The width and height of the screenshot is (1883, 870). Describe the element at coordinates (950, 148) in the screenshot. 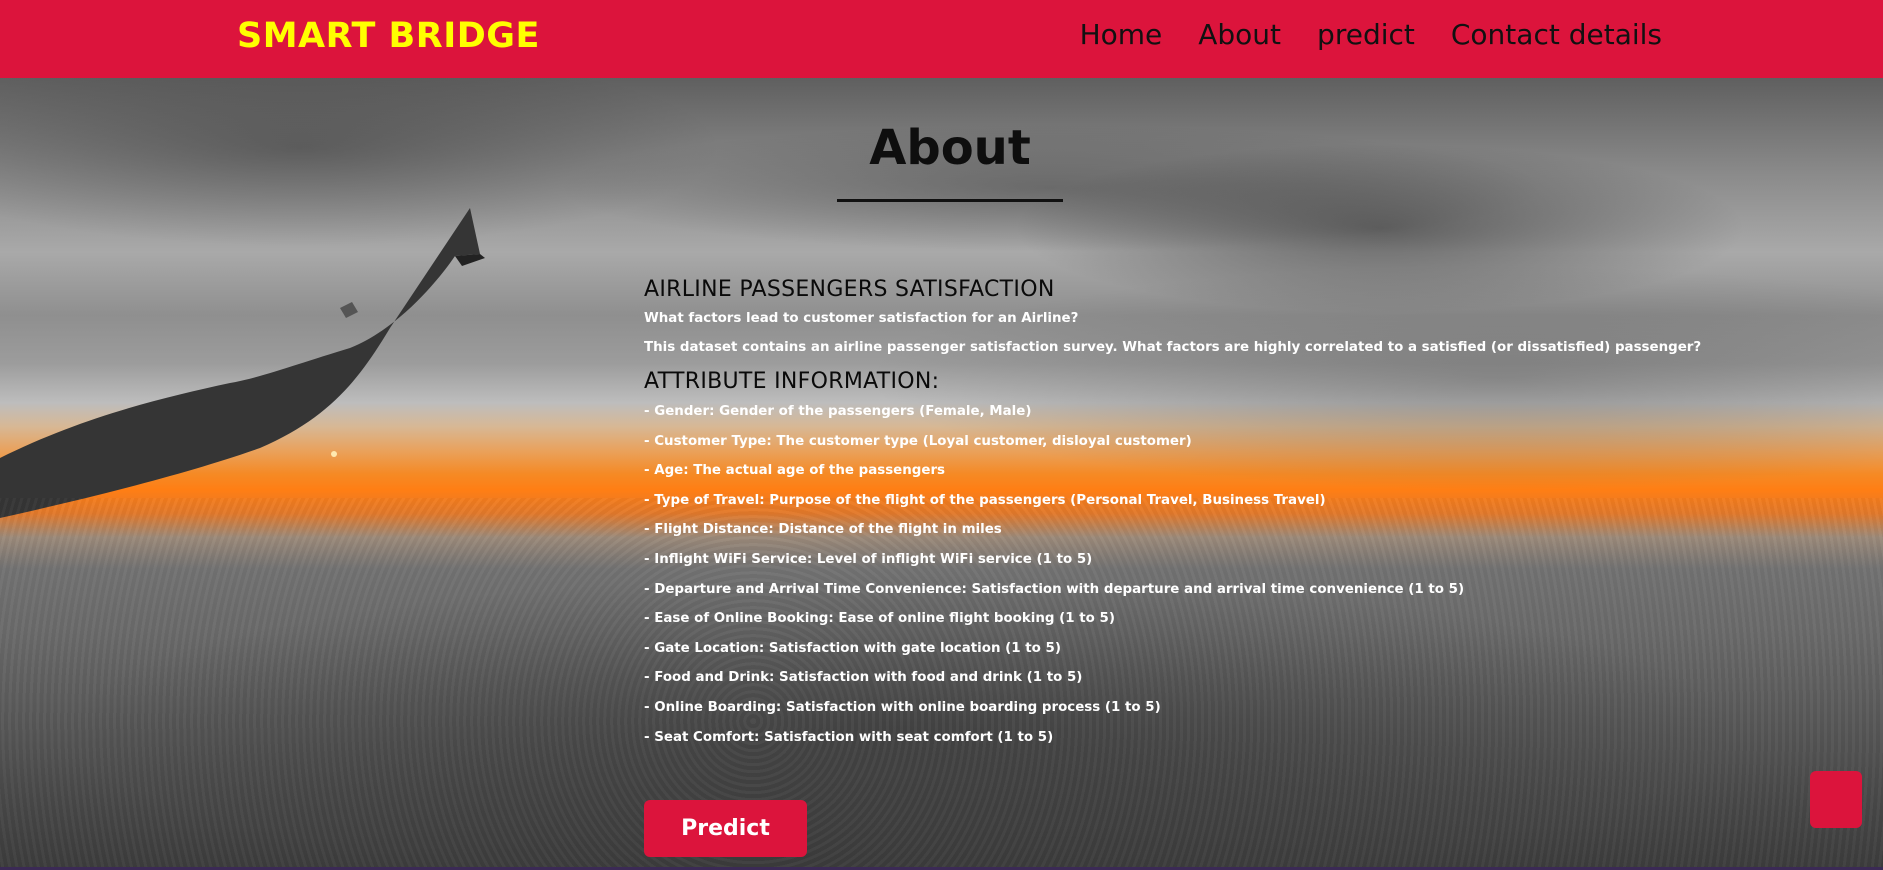

I see `section-title: About` at that location.